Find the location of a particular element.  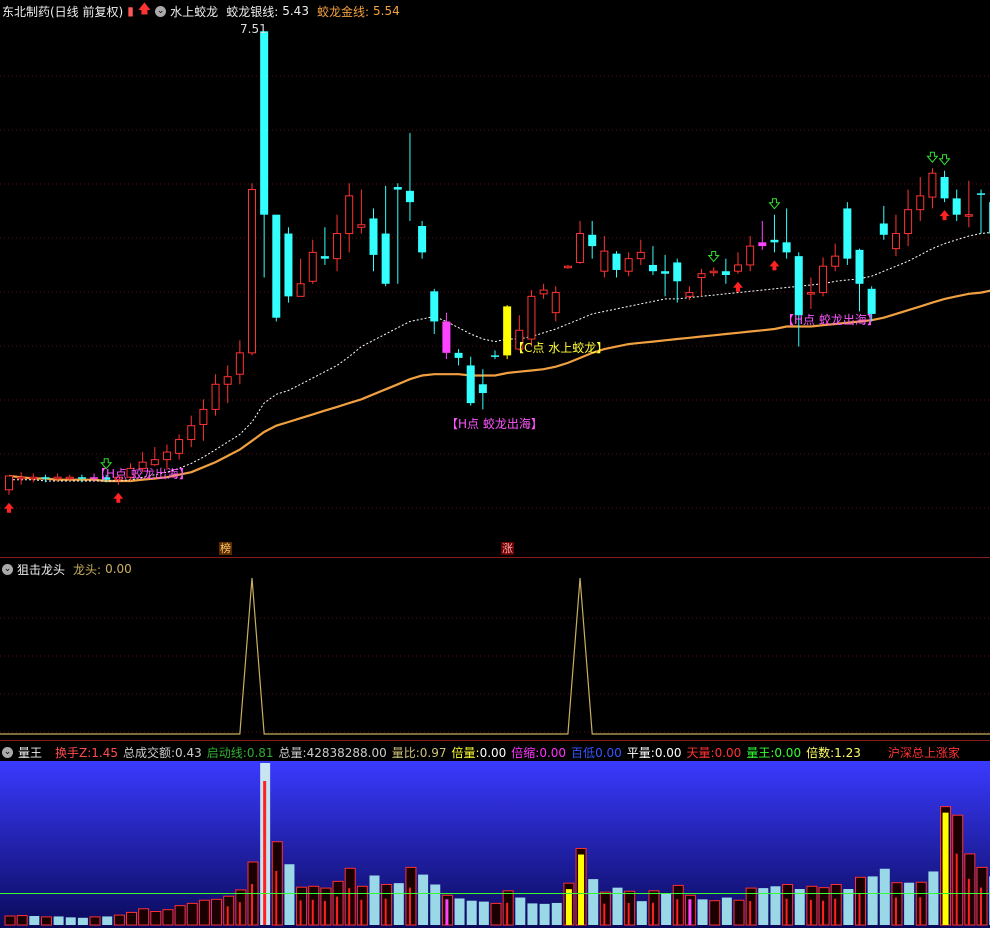

volume-metric: 量王: 0.00 is located at coordinates (773, 752).